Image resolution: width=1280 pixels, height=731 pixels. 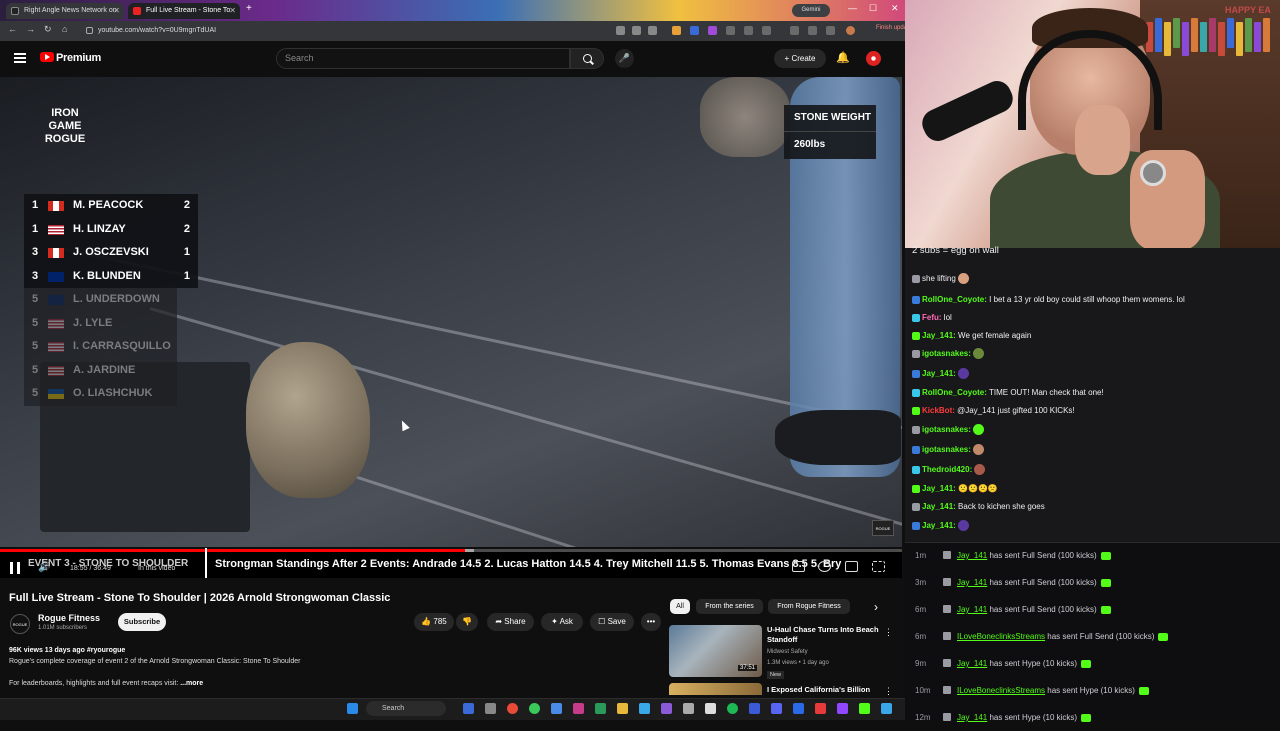 What do you see at coordinates (818, 689) in the screenshot?
I see `suggested-video-title: I Exposed California's Billion` at bounding box center [818, 689].